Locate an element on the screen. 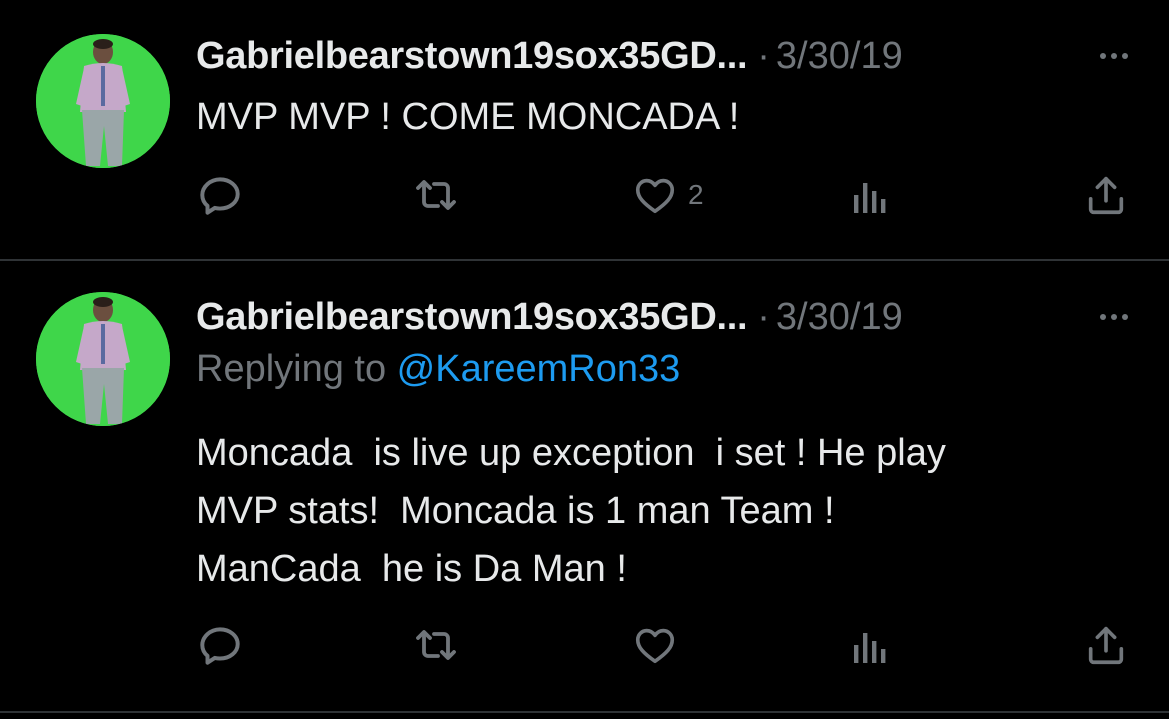 This screenshot has height=719, width=1169. replying-prefix: Replying to is located at coordinates (296, 369).